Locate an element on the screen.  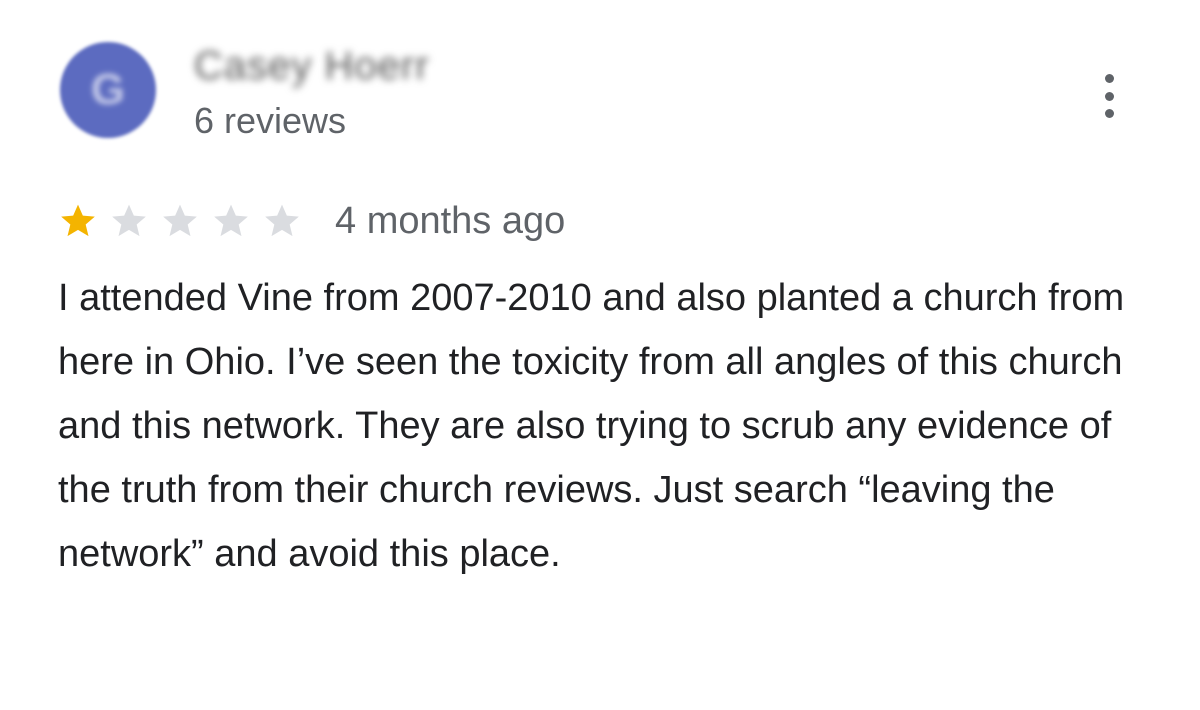
review-time: 4 months ago is located at coordinates (450, 220).